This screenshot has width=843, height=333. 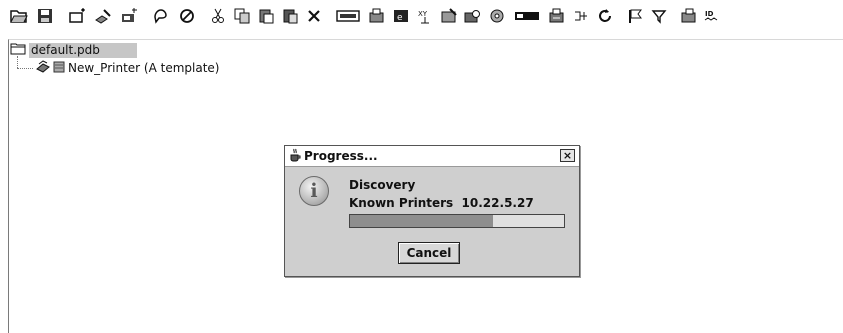 What do you see at coordinates (348, 16) in the screenshot?
I see `port-icon` at bounding box center [348, 16].